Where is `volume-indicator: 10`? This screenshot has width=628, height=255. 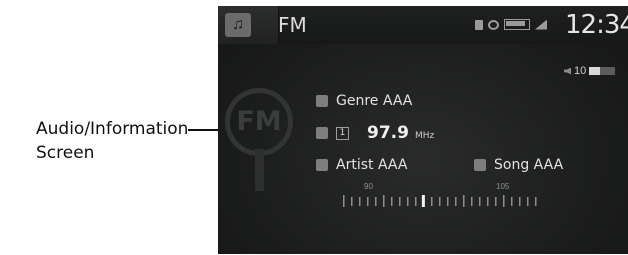 volume-indicator: 10 is located at coordinates (590, 71).